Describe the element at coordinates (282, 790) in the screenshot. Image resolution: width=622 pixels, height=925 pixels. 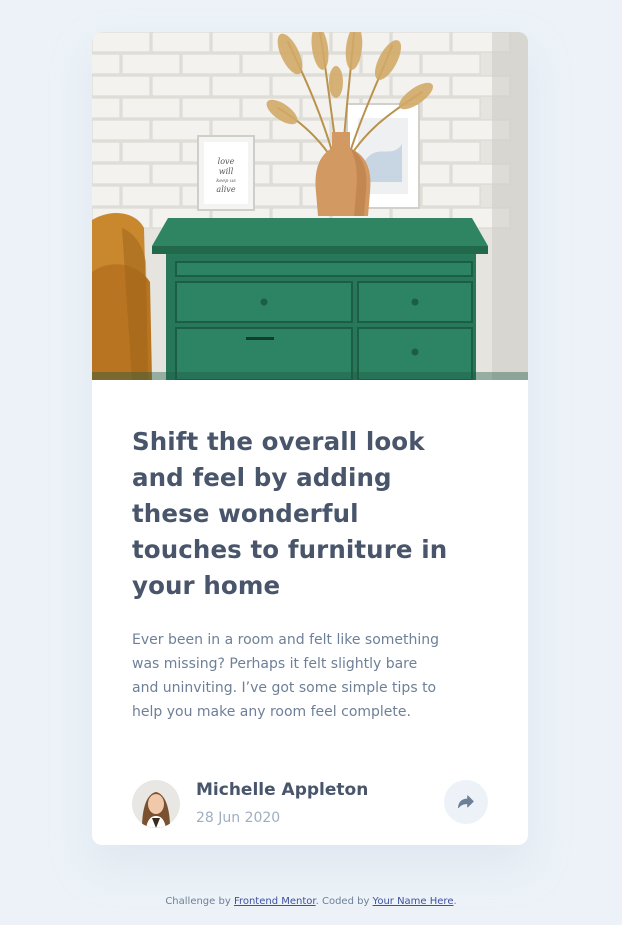
I see `author-name: Michelle Appleton` at that location.